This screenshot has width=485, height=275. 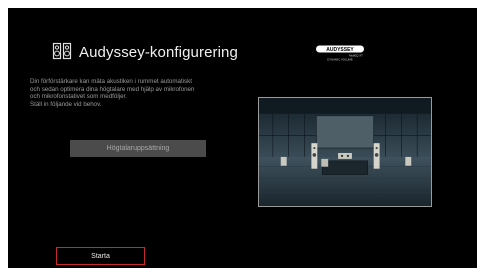 I want to click on start-button: Starta, so click(x=100, y=256).